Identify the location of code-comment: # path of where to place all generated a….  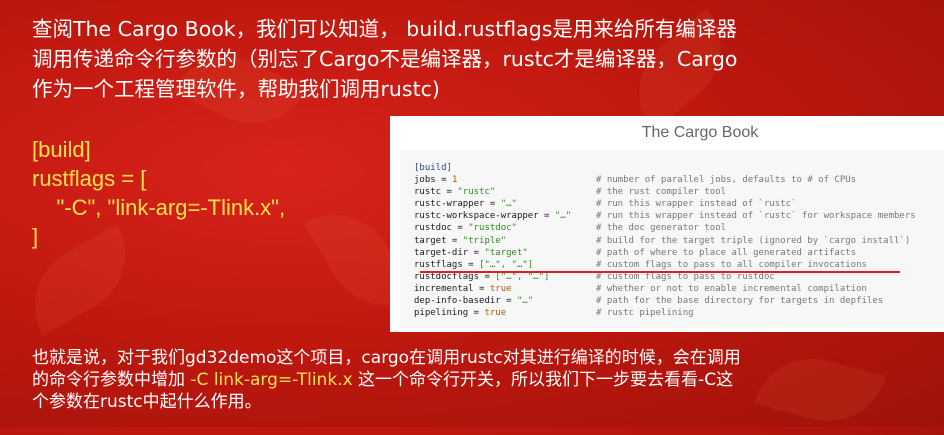
(726, 252).